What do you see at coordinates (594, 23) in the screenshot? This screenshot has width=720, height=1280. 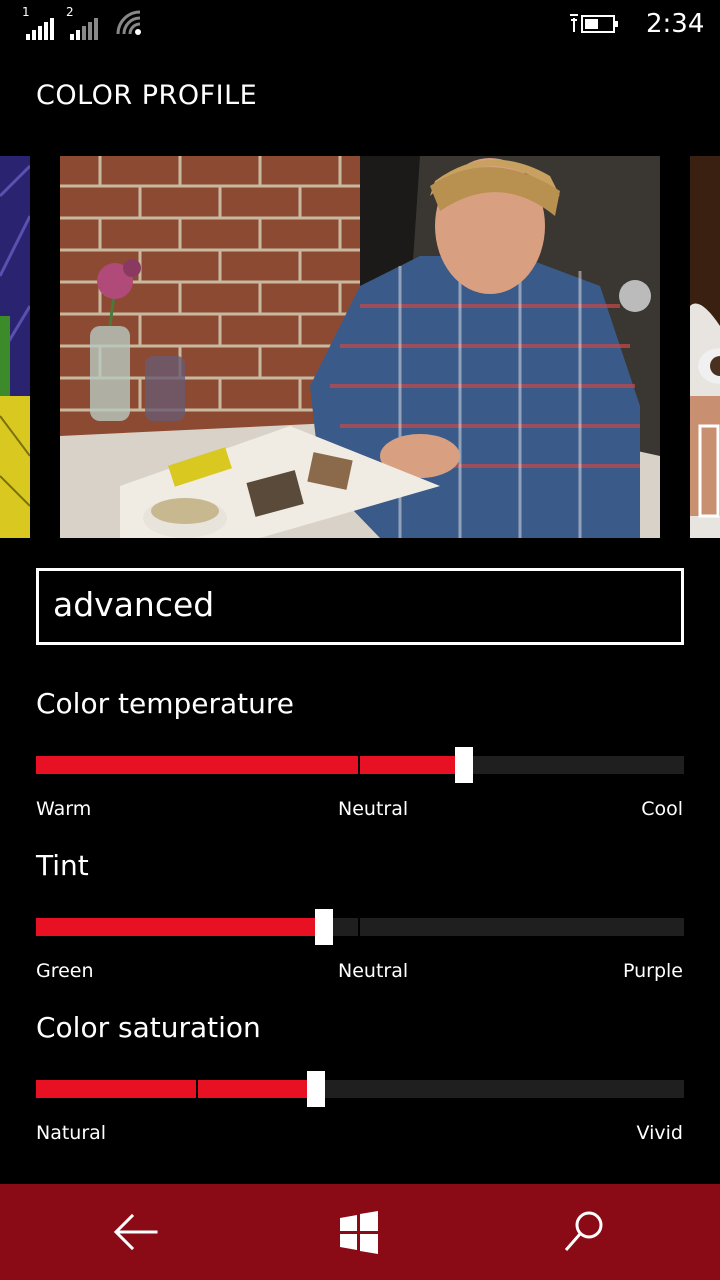 I see `battery-charging-icon` at bounding box center [594, 23].